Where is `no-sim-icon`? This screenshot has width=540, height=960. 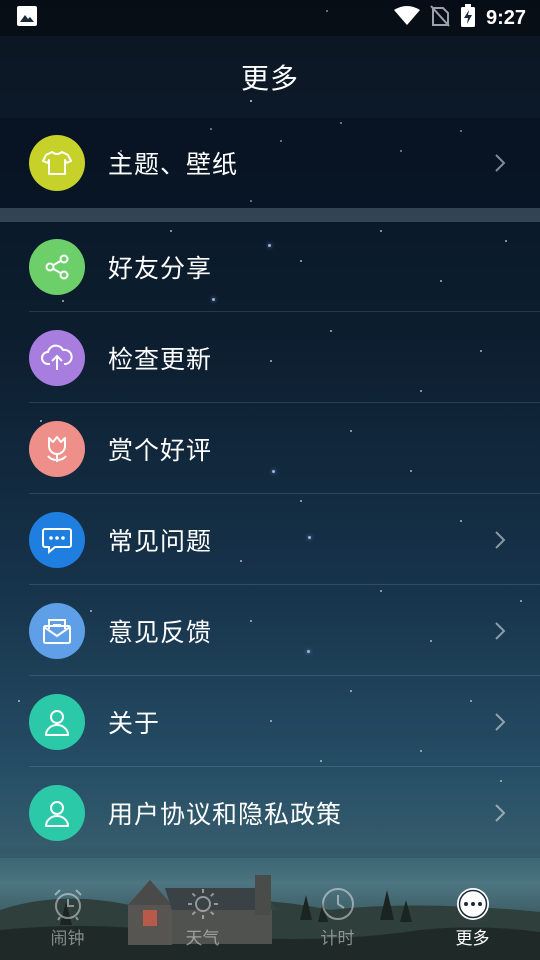
no-sim-icon is located at coordinates (440, 18).